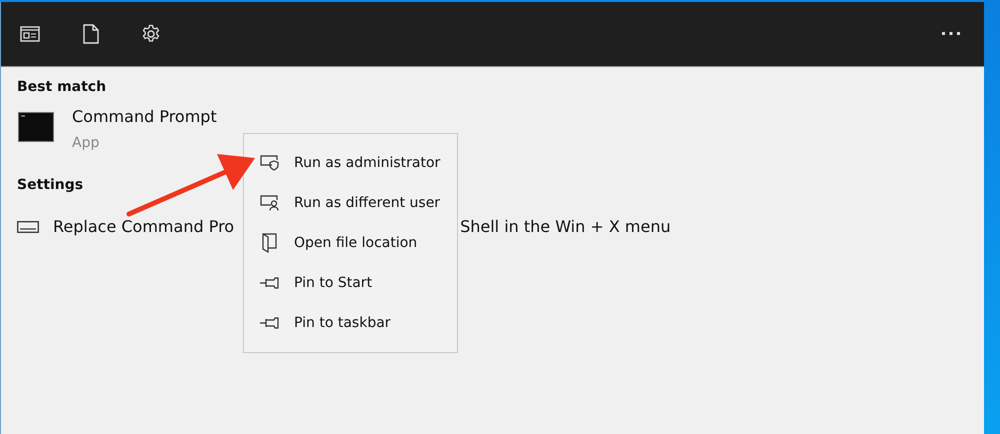 Image resolution: width=1000 pixels, height=434 pixels. Describe the element at coordinates (62, 87) in the screenshot. I see `section-heading: Best match` at that location.